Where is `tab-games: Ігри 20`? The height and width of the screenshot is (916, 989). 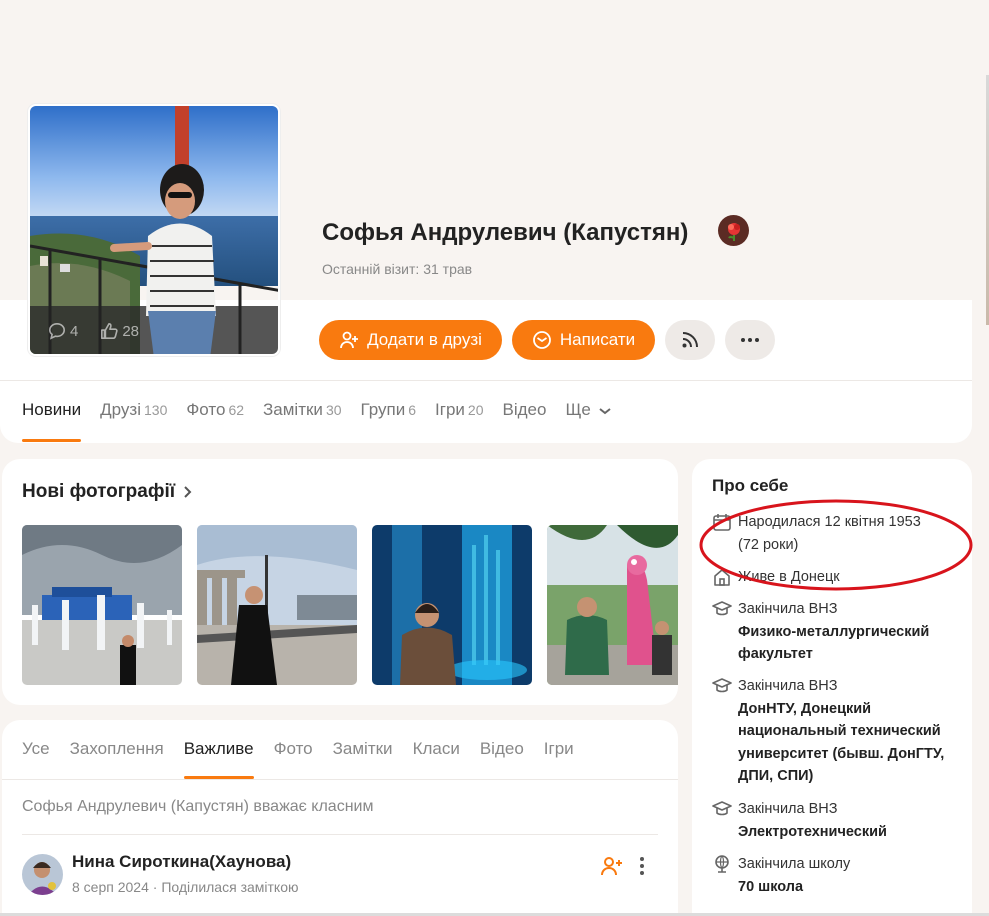
tab-games: Ігри 20 is located at coordinates (459, 421).